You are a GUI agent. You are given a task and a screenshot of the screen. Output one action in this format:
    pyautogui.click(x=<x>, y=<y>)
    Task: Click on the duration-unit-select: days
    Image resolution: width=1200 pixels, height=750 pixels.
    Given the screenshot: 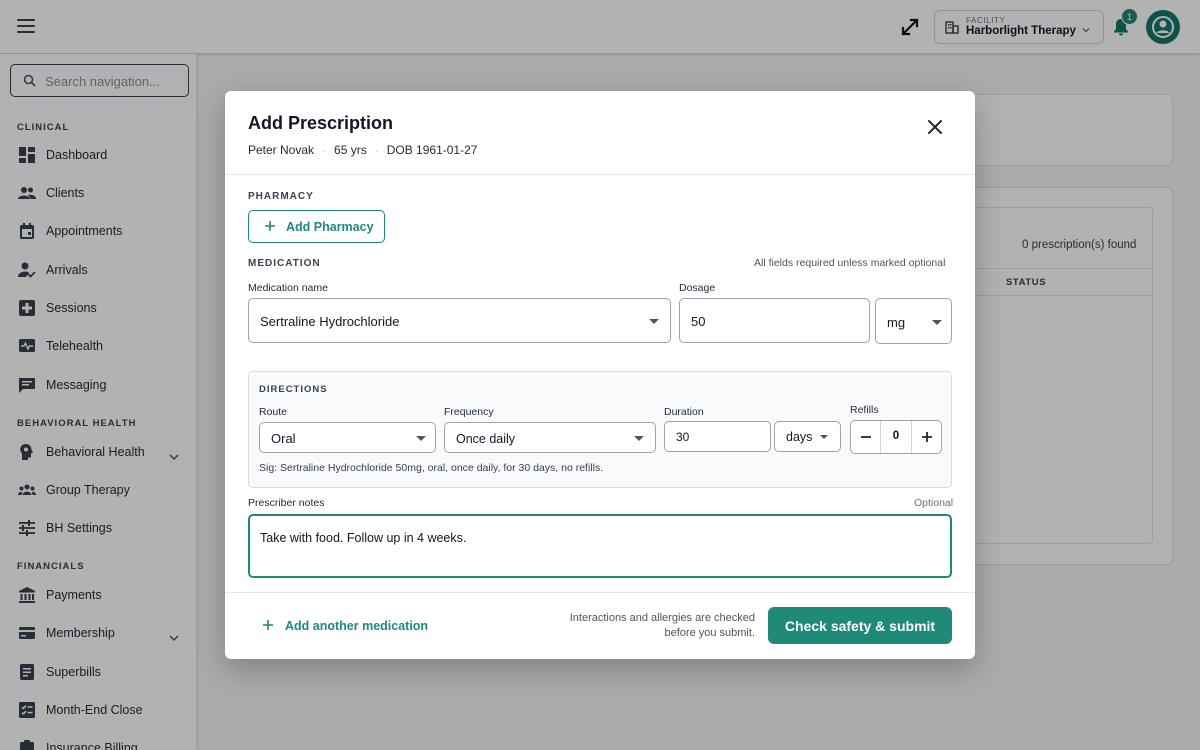 What is the action you would take?
    pyautogui.click(x=807, y=436)
    